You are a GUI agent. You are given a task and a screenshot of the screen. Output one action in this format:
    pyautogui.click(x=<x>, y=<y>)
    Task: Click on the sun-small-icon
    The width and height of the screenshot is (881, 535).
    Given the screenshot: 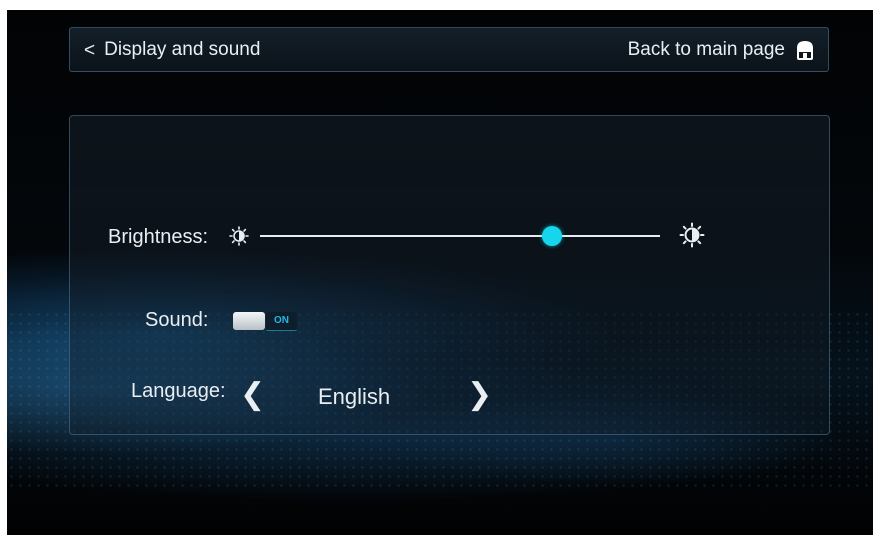 What is the action you would take?
    pyautogui.click(x=239, y=236)
    